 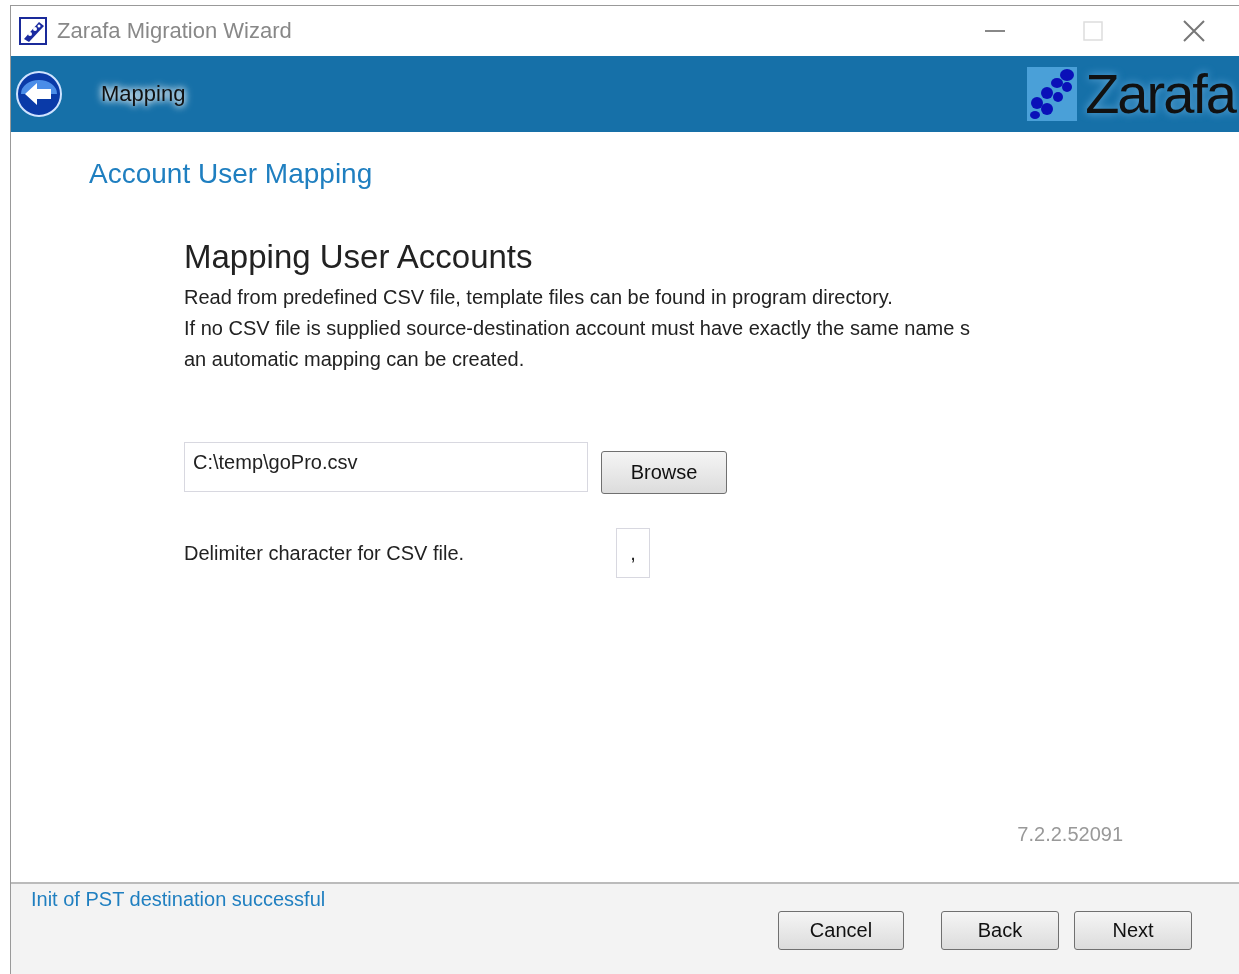 I want to click on step-title: Mapping, so click(x=143, y=94).